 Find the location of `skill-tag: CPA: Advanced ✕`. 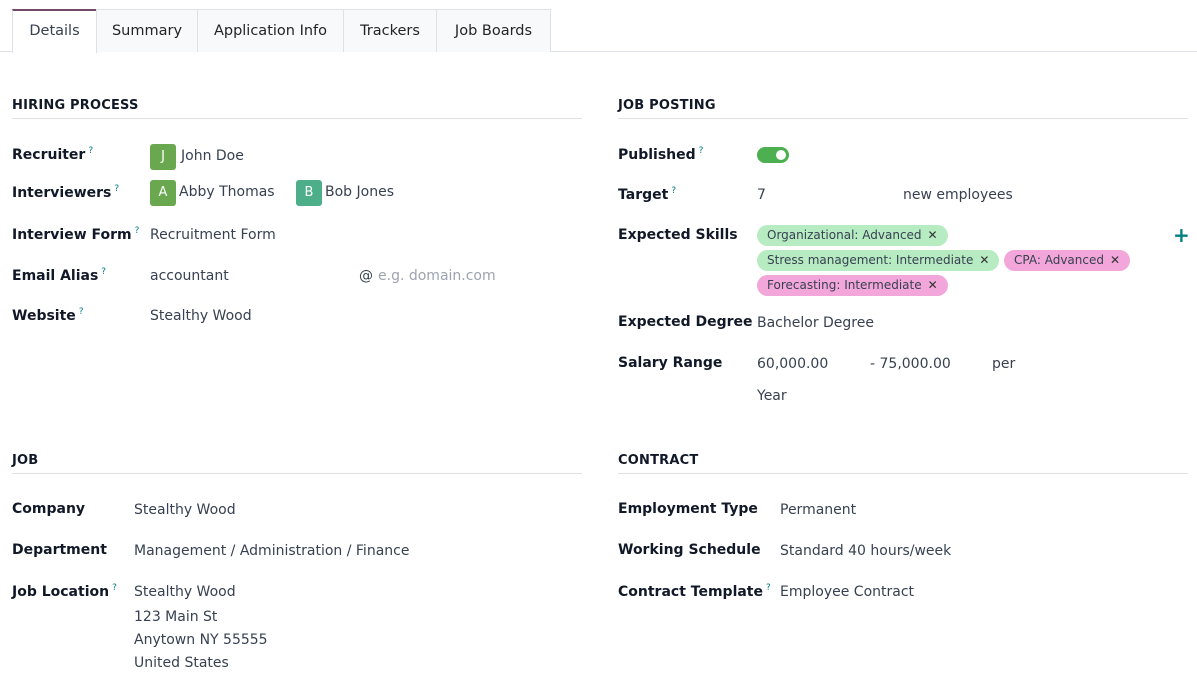

skill-tag: CPA: Advanced ✕ is located at coordinates (1067, 260).